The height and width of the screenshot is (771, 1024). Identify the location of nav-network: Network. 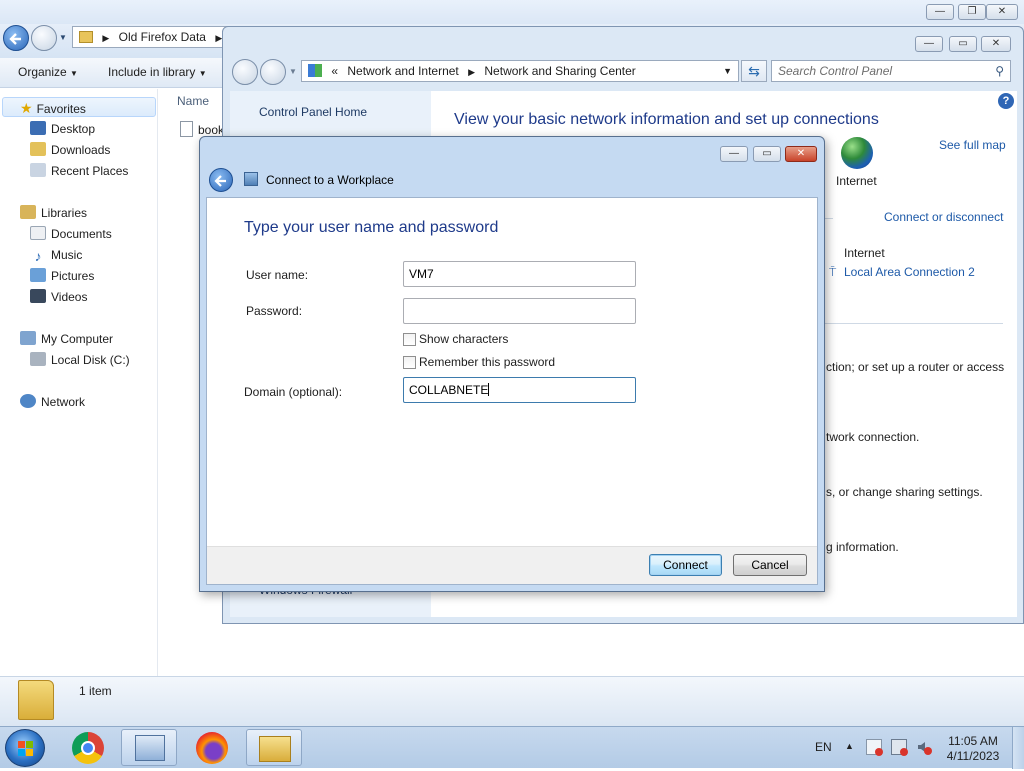
(52, 402).